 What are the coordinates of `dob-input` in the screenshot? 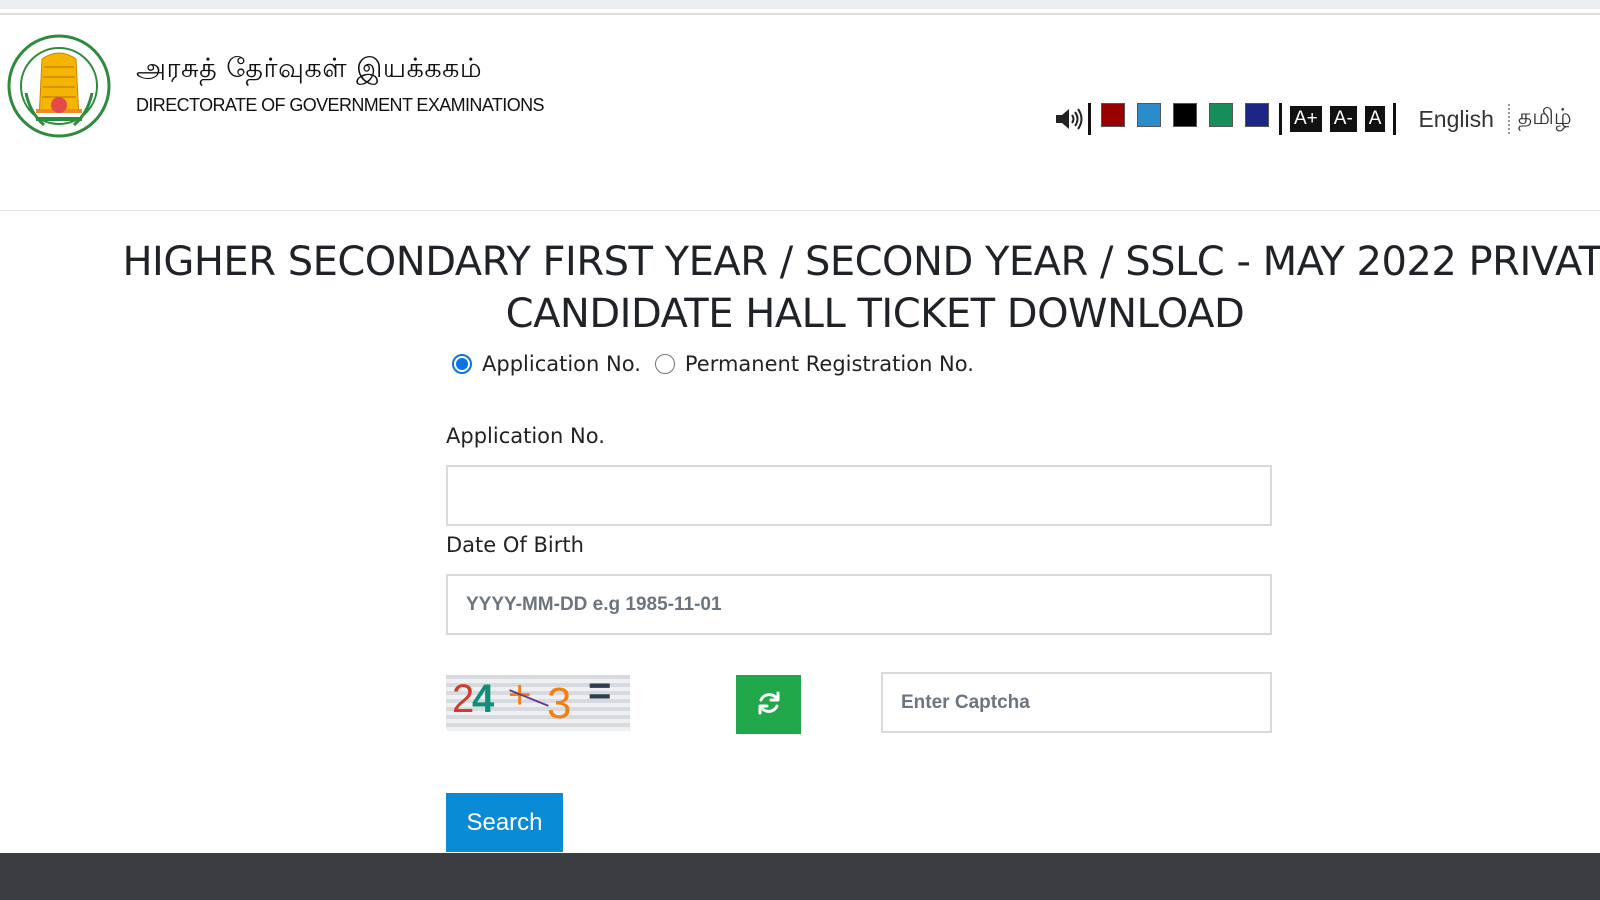 It's located at (859, 604).